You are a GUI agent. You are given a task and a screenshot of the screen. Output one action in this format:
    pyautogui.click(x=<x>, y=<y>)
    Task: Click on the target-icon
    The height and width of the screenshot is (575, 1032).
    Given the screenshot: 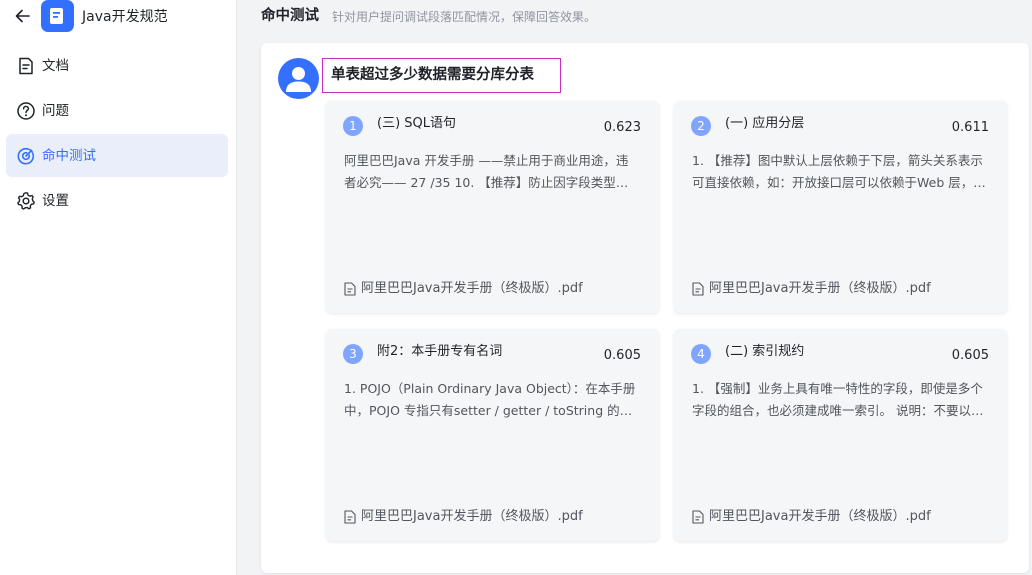 What is the action you would take?
    pyautogui.click(x=26, y=156)
    